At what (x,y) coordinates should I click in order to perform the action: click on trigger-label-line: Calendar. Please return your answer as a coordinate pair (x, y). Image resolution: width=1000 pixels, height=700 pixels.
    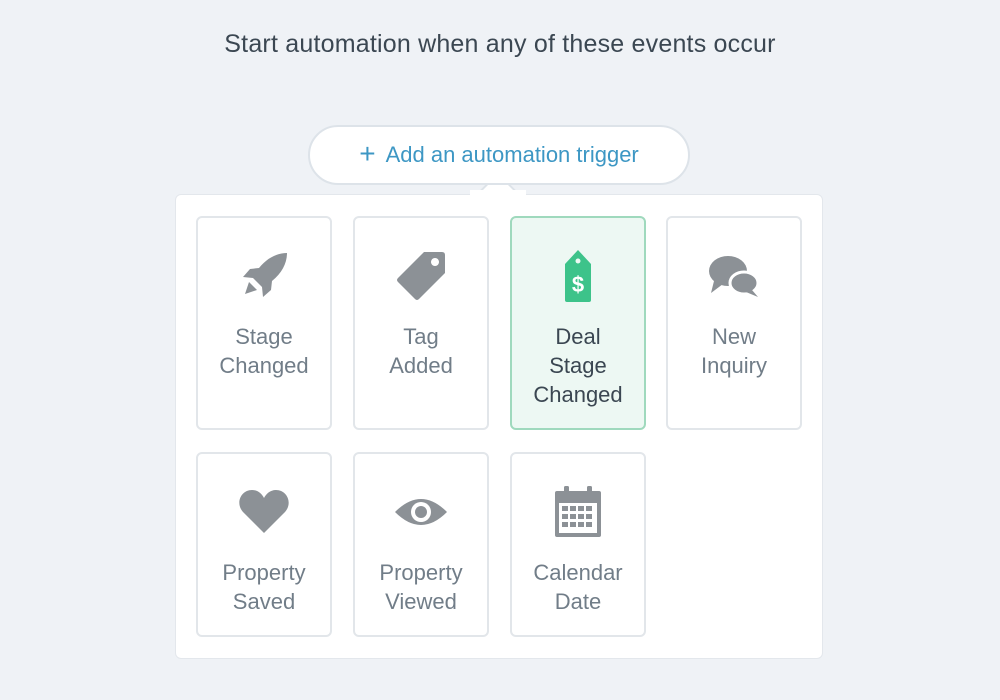
    Looking at the image, I should click on (578, 572).